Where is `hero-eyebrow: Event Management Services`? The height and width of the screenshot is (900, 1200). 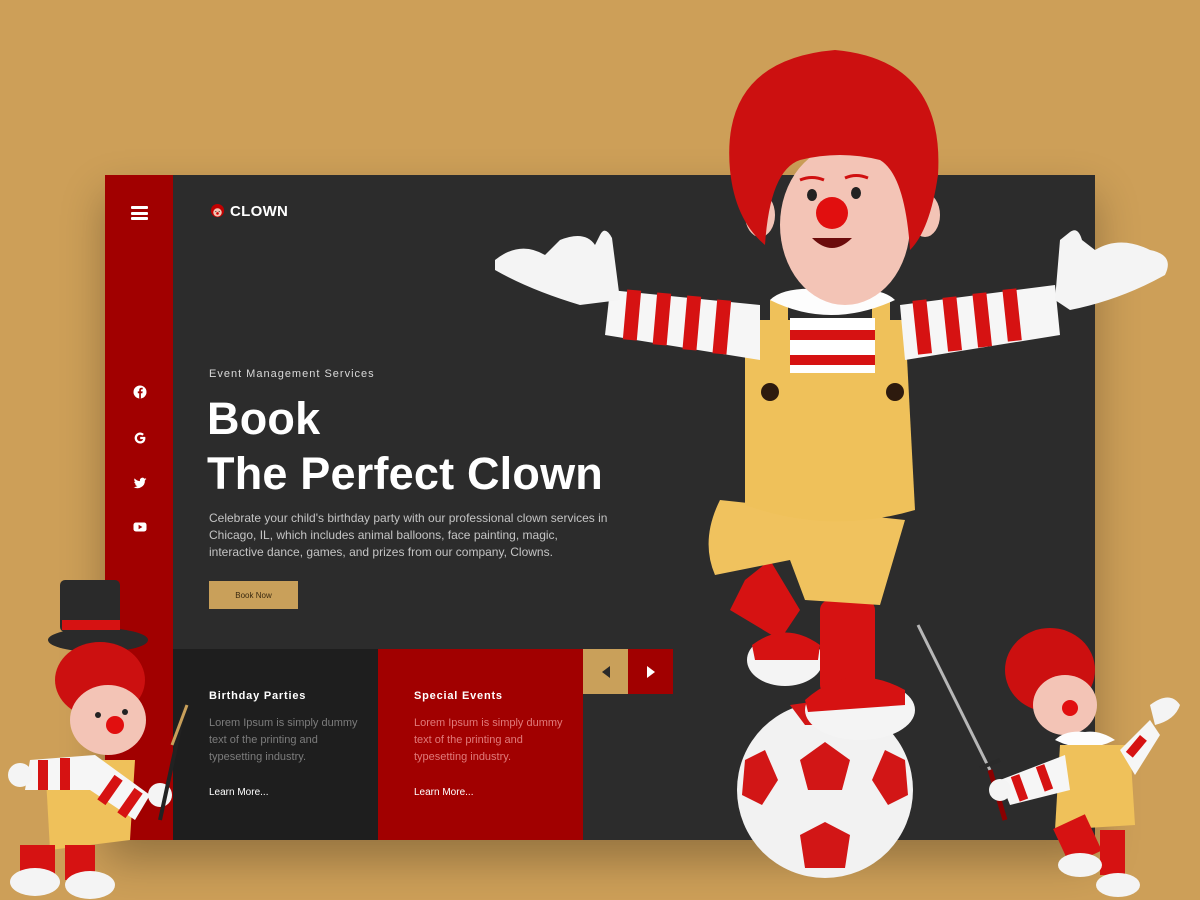
hero-eyebrow: Event Management Services is located at coordinates (292, 374).